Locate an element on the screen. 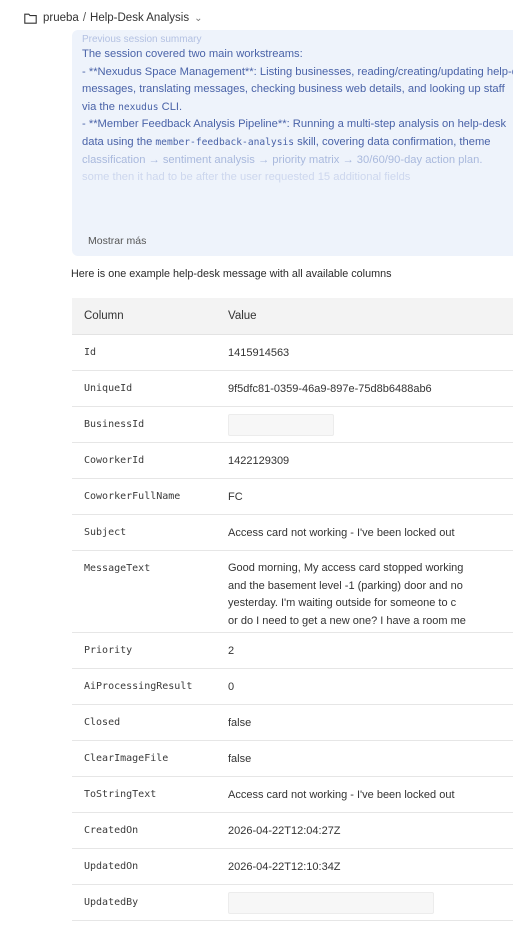  row-key: Priority is located at coordinates (108, 650).